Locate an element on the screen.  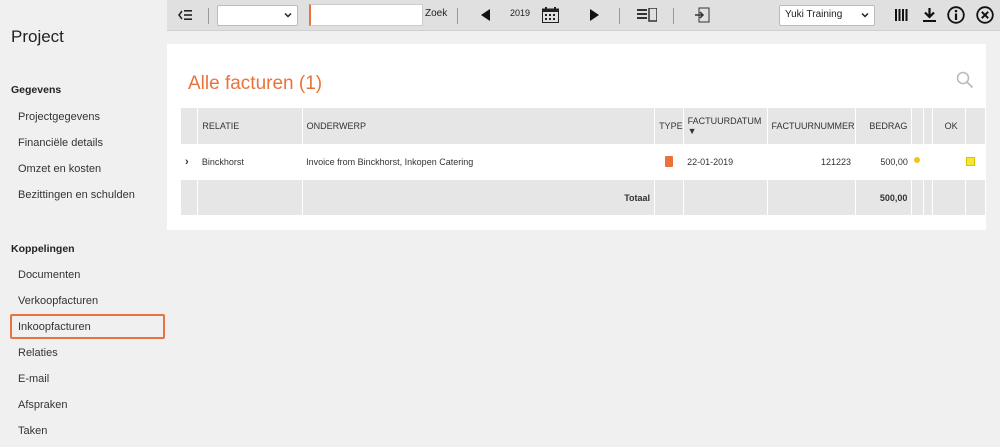
sidebar-item-e-mail: E-mail is located at coordinates (33, 379).